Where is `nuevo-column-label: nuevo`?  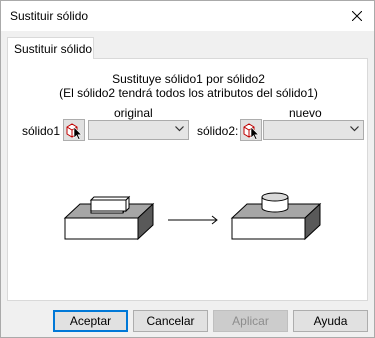 nuevo-column-label: nuevo is located at coordinates (305, 113).